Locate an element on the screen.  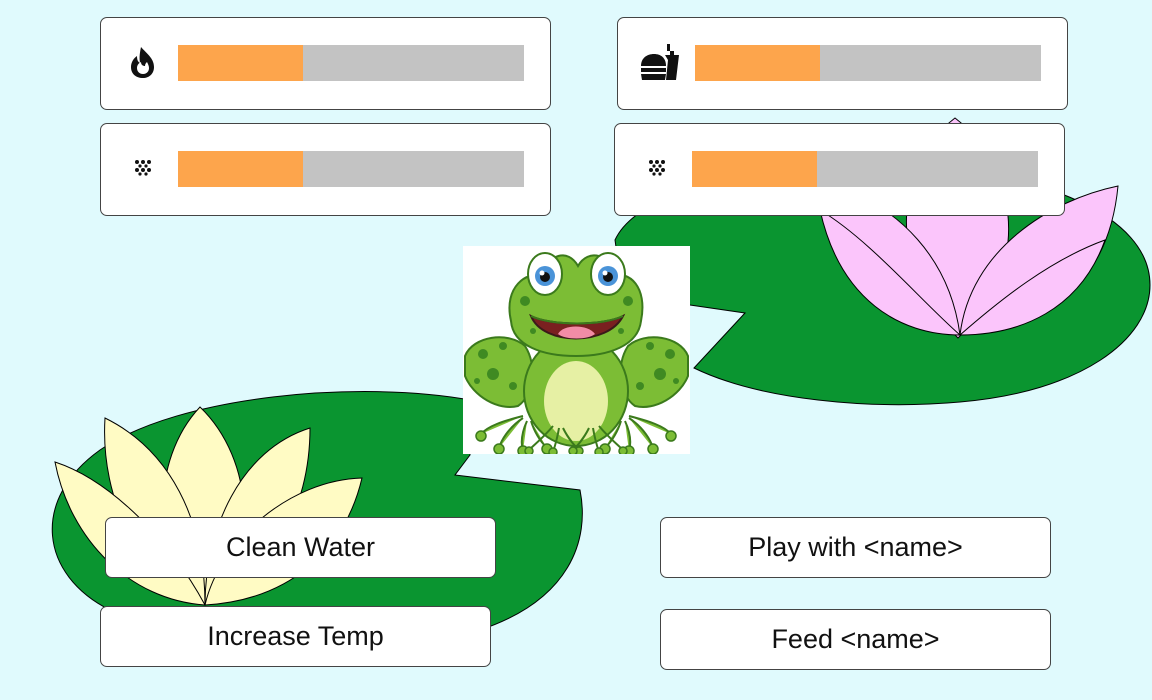
water-bar-fill is located at coordinates (240, 169).